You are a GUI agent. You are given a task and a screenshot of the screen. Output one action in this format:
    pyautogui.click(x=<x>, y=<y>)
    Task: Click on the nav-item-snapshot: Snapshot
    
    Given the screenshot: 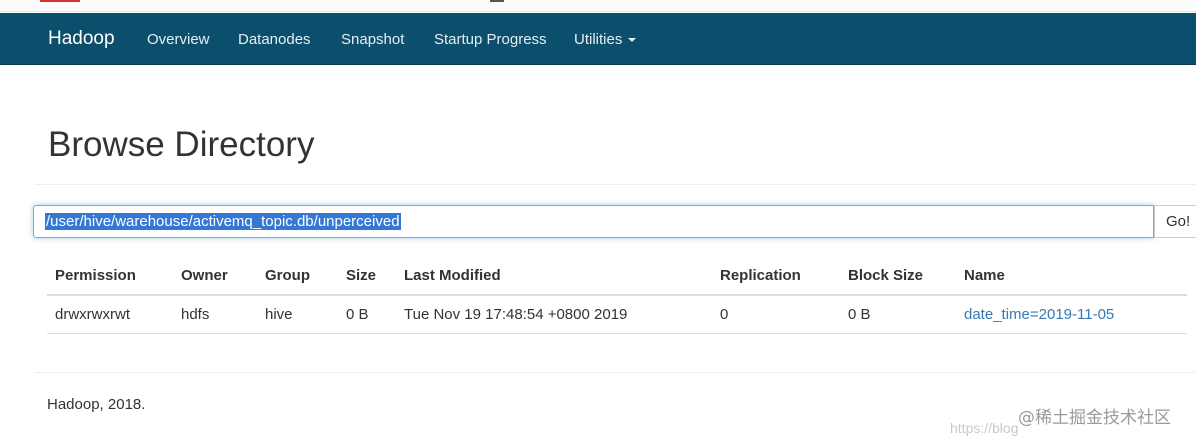 What is the action you would take?
    pyautogui.click(x=372, y=40)
    